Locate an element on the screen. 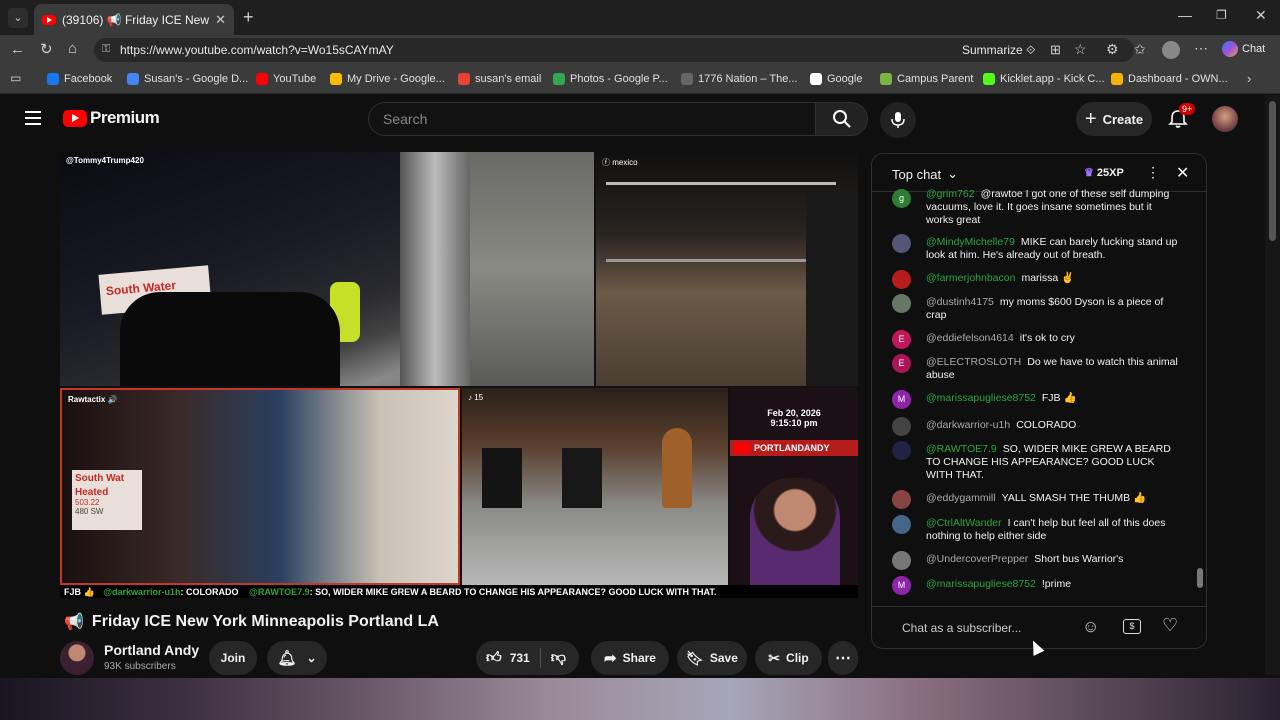  chat-text: FJB 👍 is located at coordinates (1059, 398).